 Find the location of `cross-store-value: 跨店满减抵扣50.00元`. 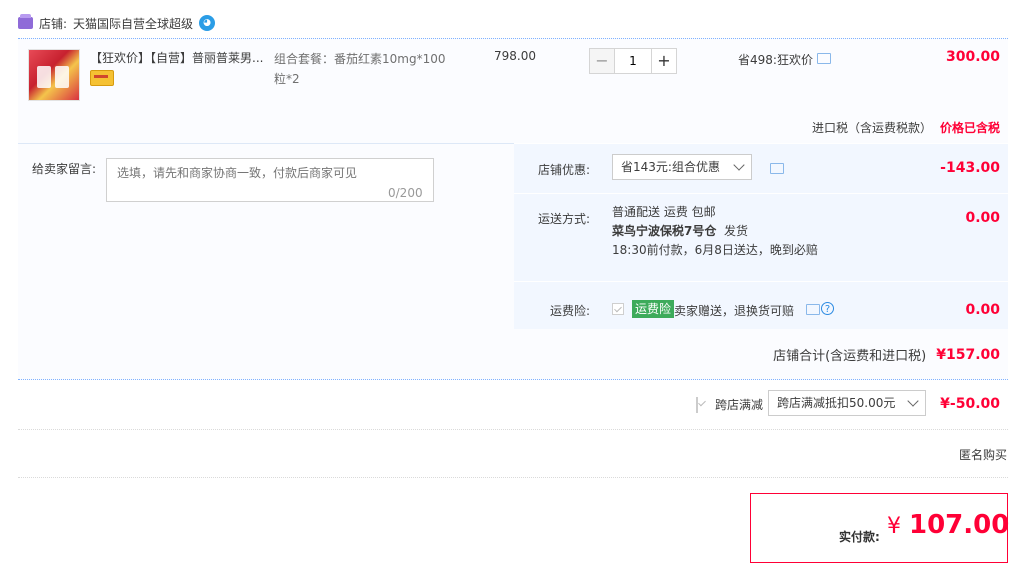

cross-store-value: 跨店满减抵扣50.00元 is located at coordinates (836, 403).